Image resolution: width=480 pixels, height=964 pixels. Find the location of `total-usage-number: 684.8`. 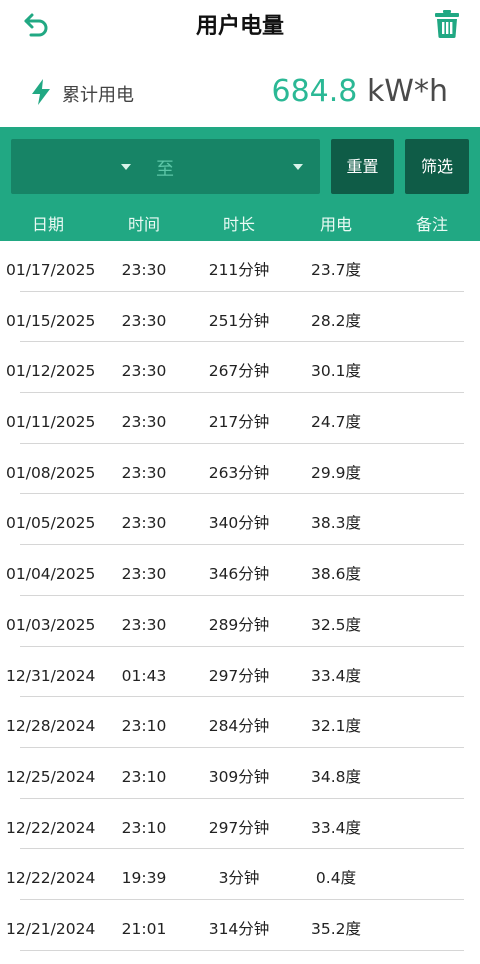

total-usage-number: 684.8 is located at coordinates (314, 91).